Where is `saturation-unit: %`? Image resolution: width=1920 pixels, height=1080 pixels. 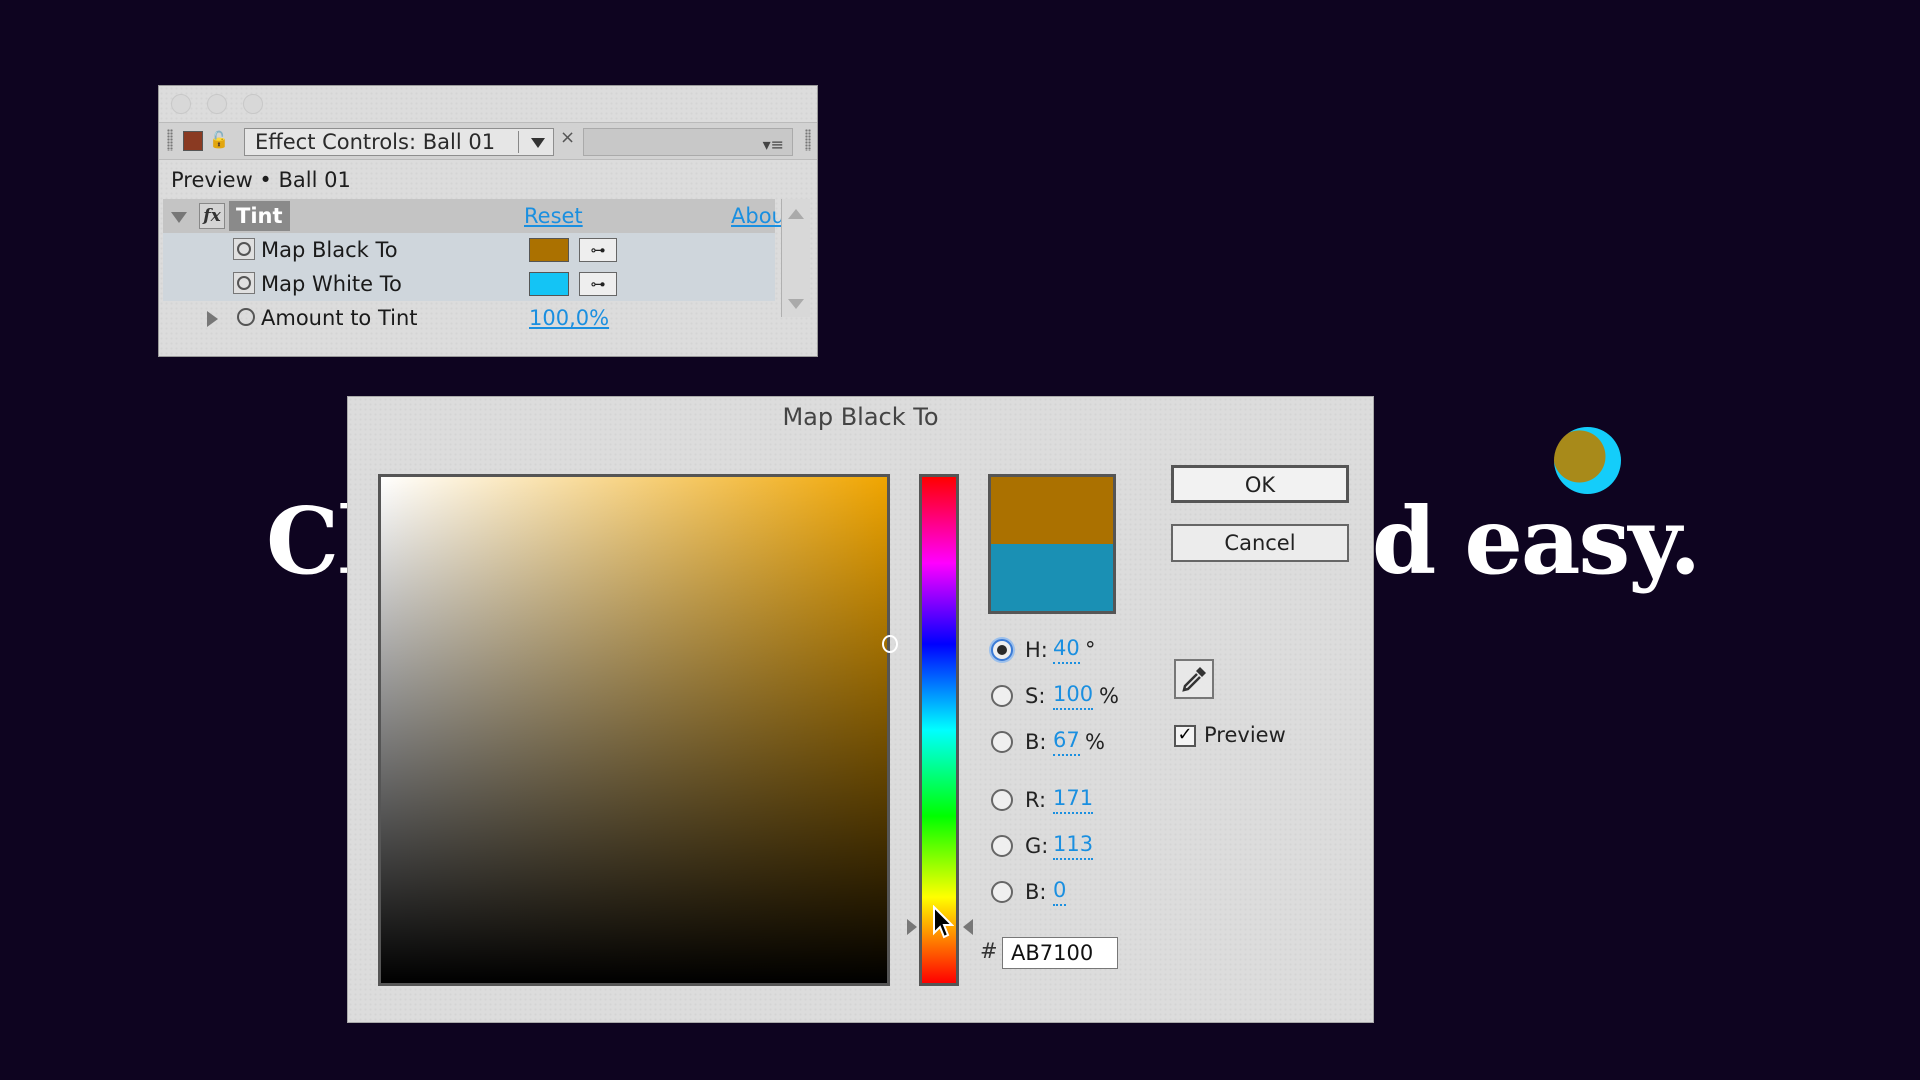
saturation-unit: % is located at coordinates (1109, 696).